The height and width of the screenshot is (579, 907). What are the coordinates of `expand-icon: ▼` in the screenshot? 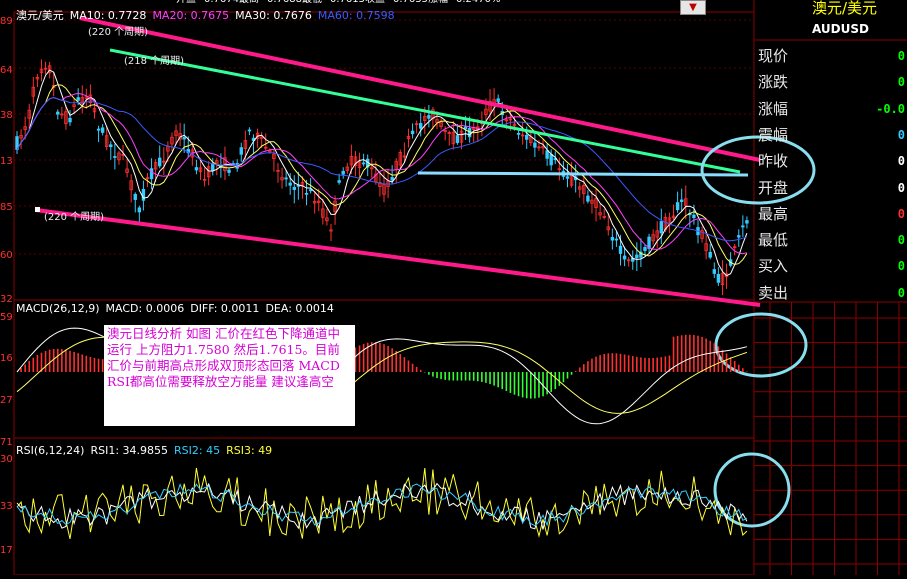 It's located at (693, 7).